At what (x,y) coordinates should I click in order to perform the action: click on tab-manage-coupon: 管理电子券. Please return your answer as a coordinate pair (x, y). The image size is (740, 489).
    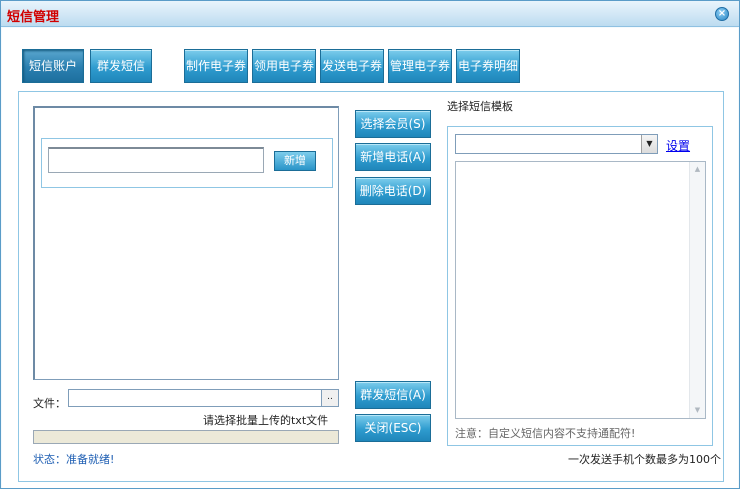
    Looking at the image, I should click on (420, 66).